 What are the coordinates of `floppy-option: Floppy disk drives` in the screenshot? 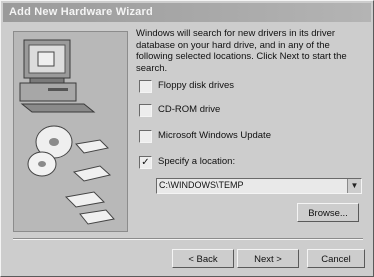 It's located at (249, 87).